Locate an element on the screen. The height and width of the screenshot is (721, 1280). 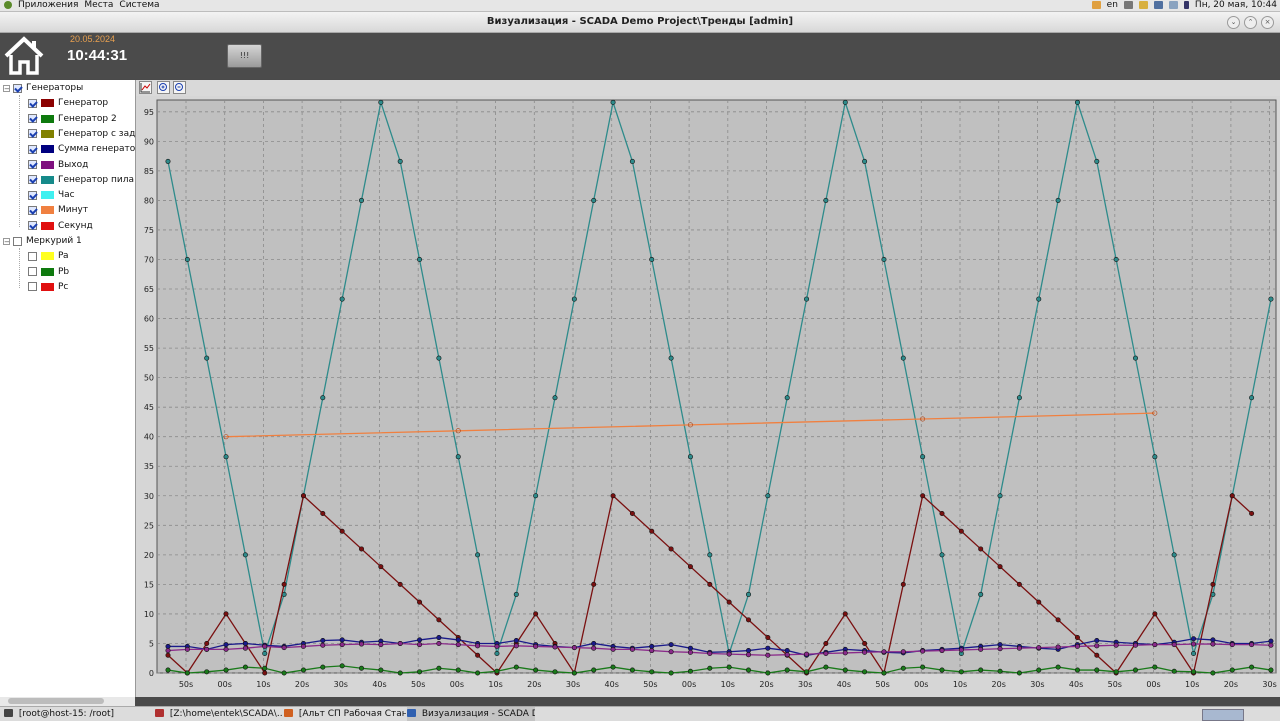
chart-settings-icon is located at coordinates (145, 87).